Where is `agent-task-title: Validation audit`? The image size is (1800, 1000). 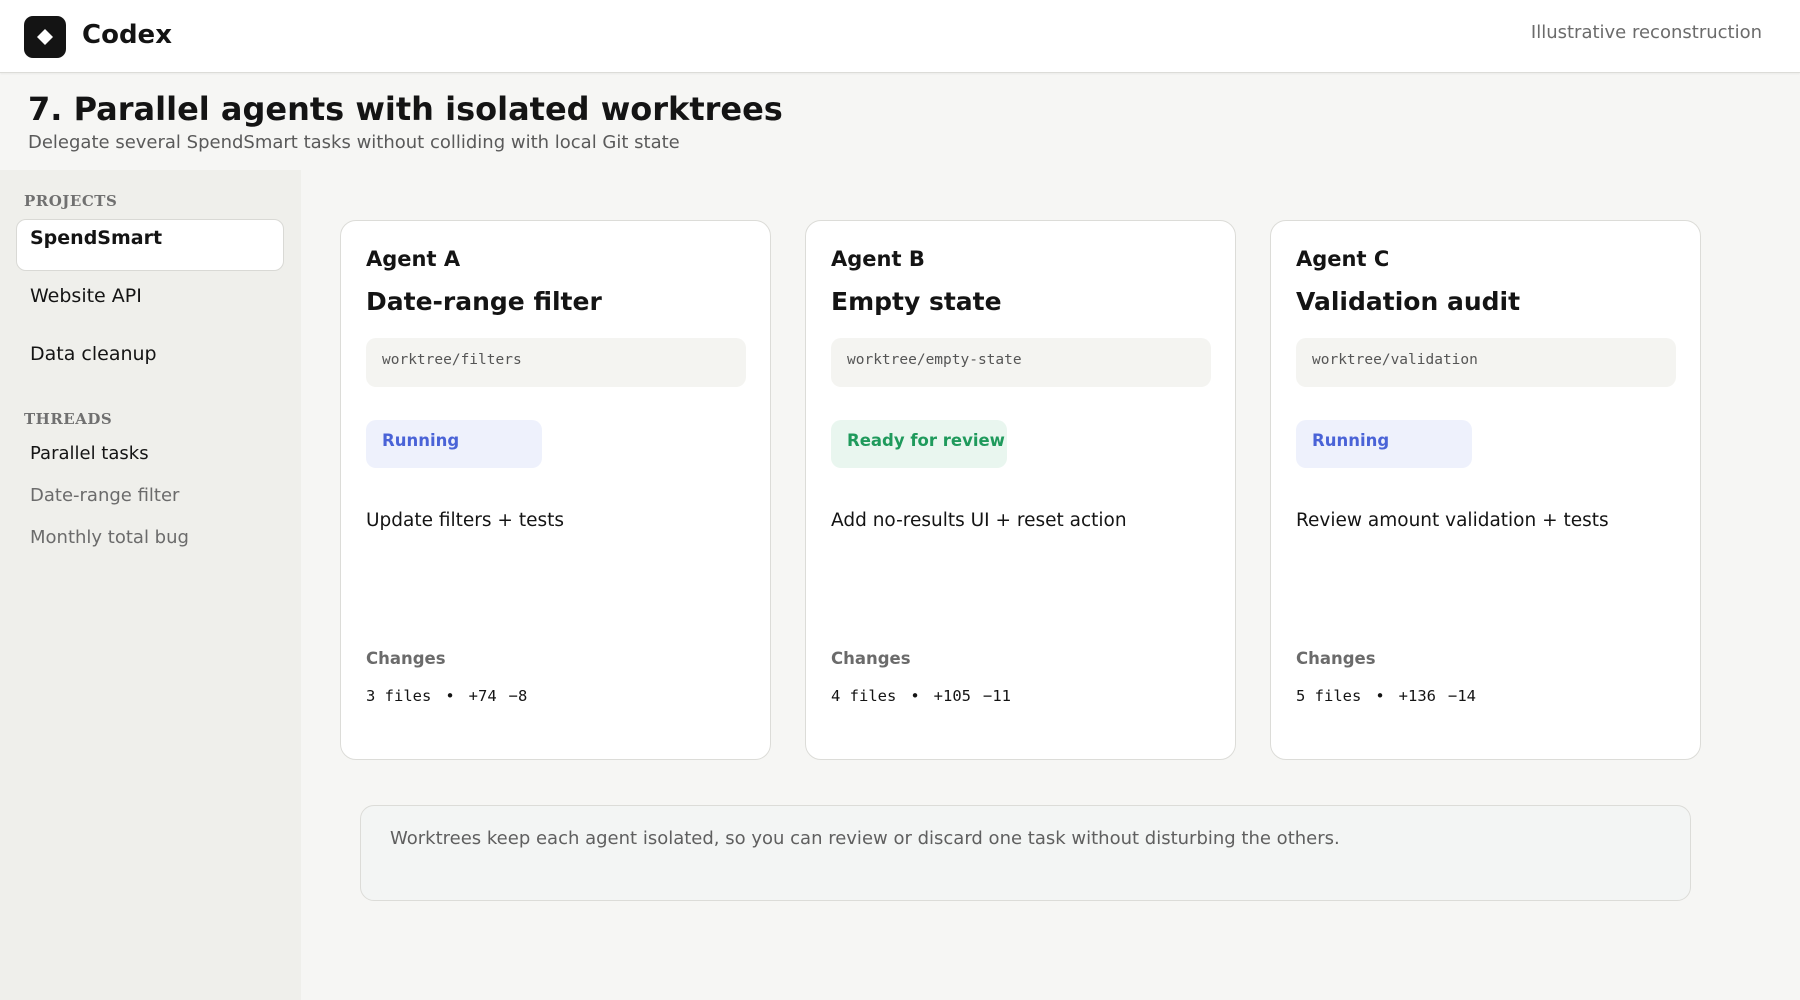 agent-task-title: Validation audit is located at coordinates (1408, 301).